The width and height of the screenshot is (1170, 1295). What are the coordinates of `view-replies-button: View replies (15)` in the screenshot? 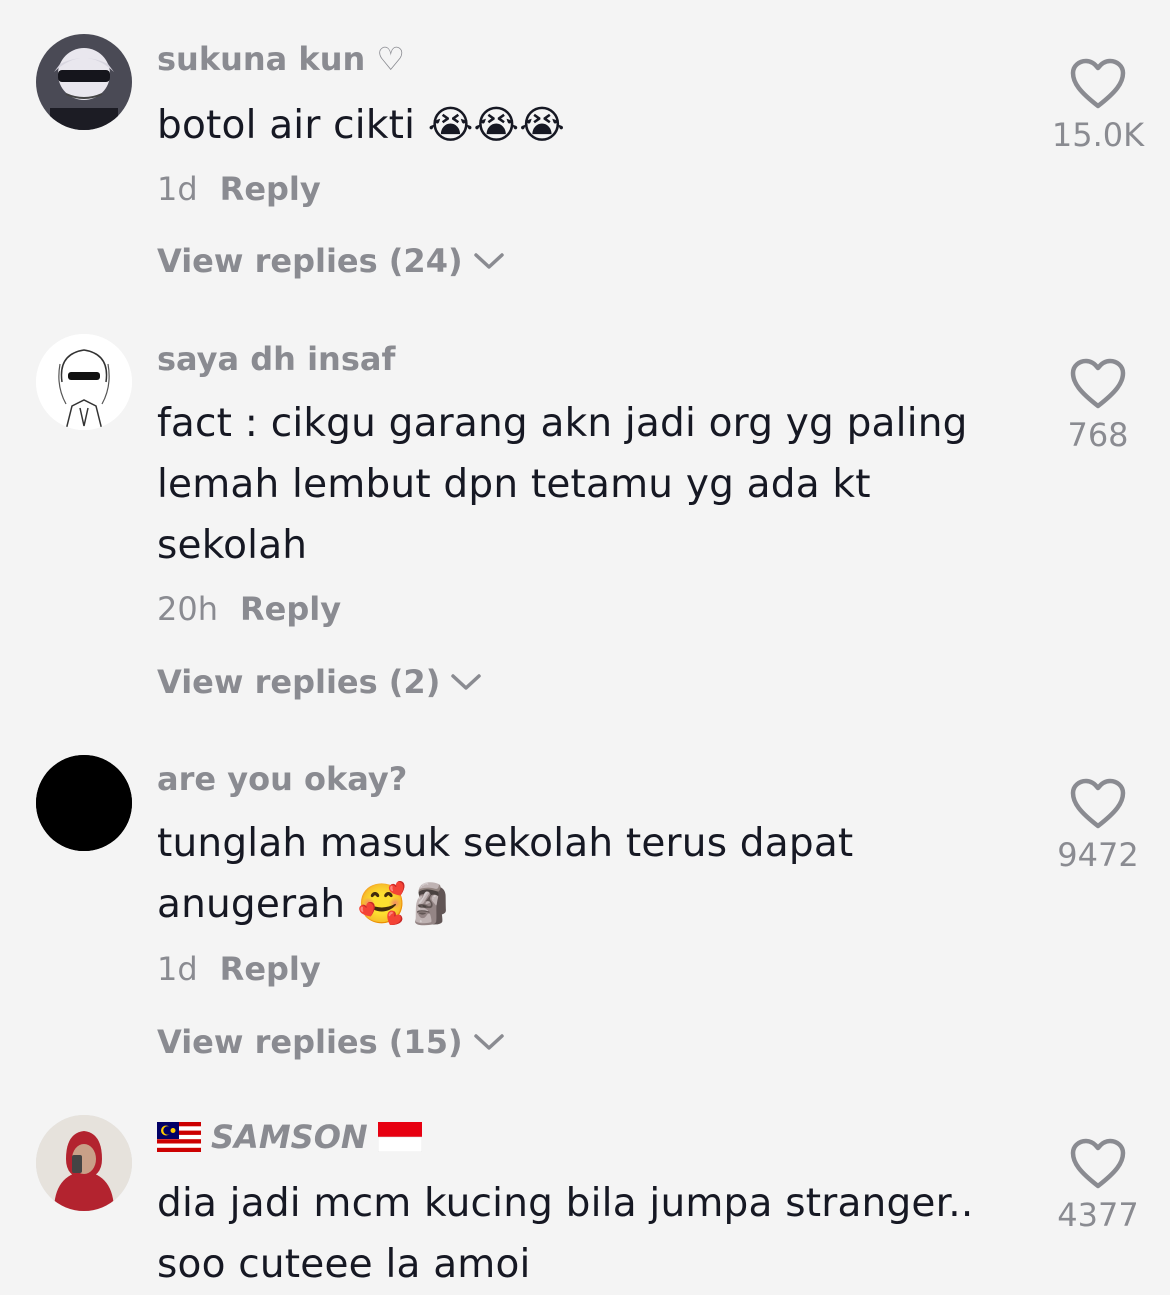 It's located at (331, 1042).